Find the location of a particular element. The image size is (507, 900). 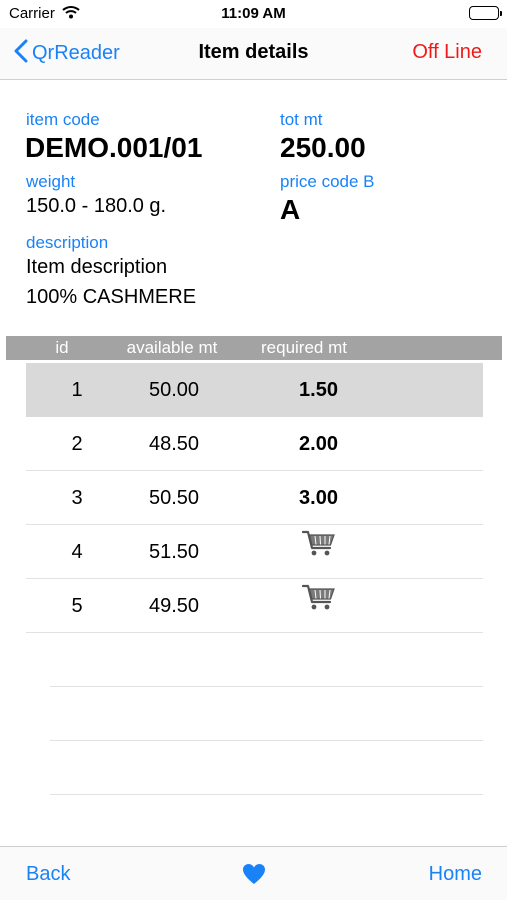

row-required: 3.00 is located at coordinates (318, 498).